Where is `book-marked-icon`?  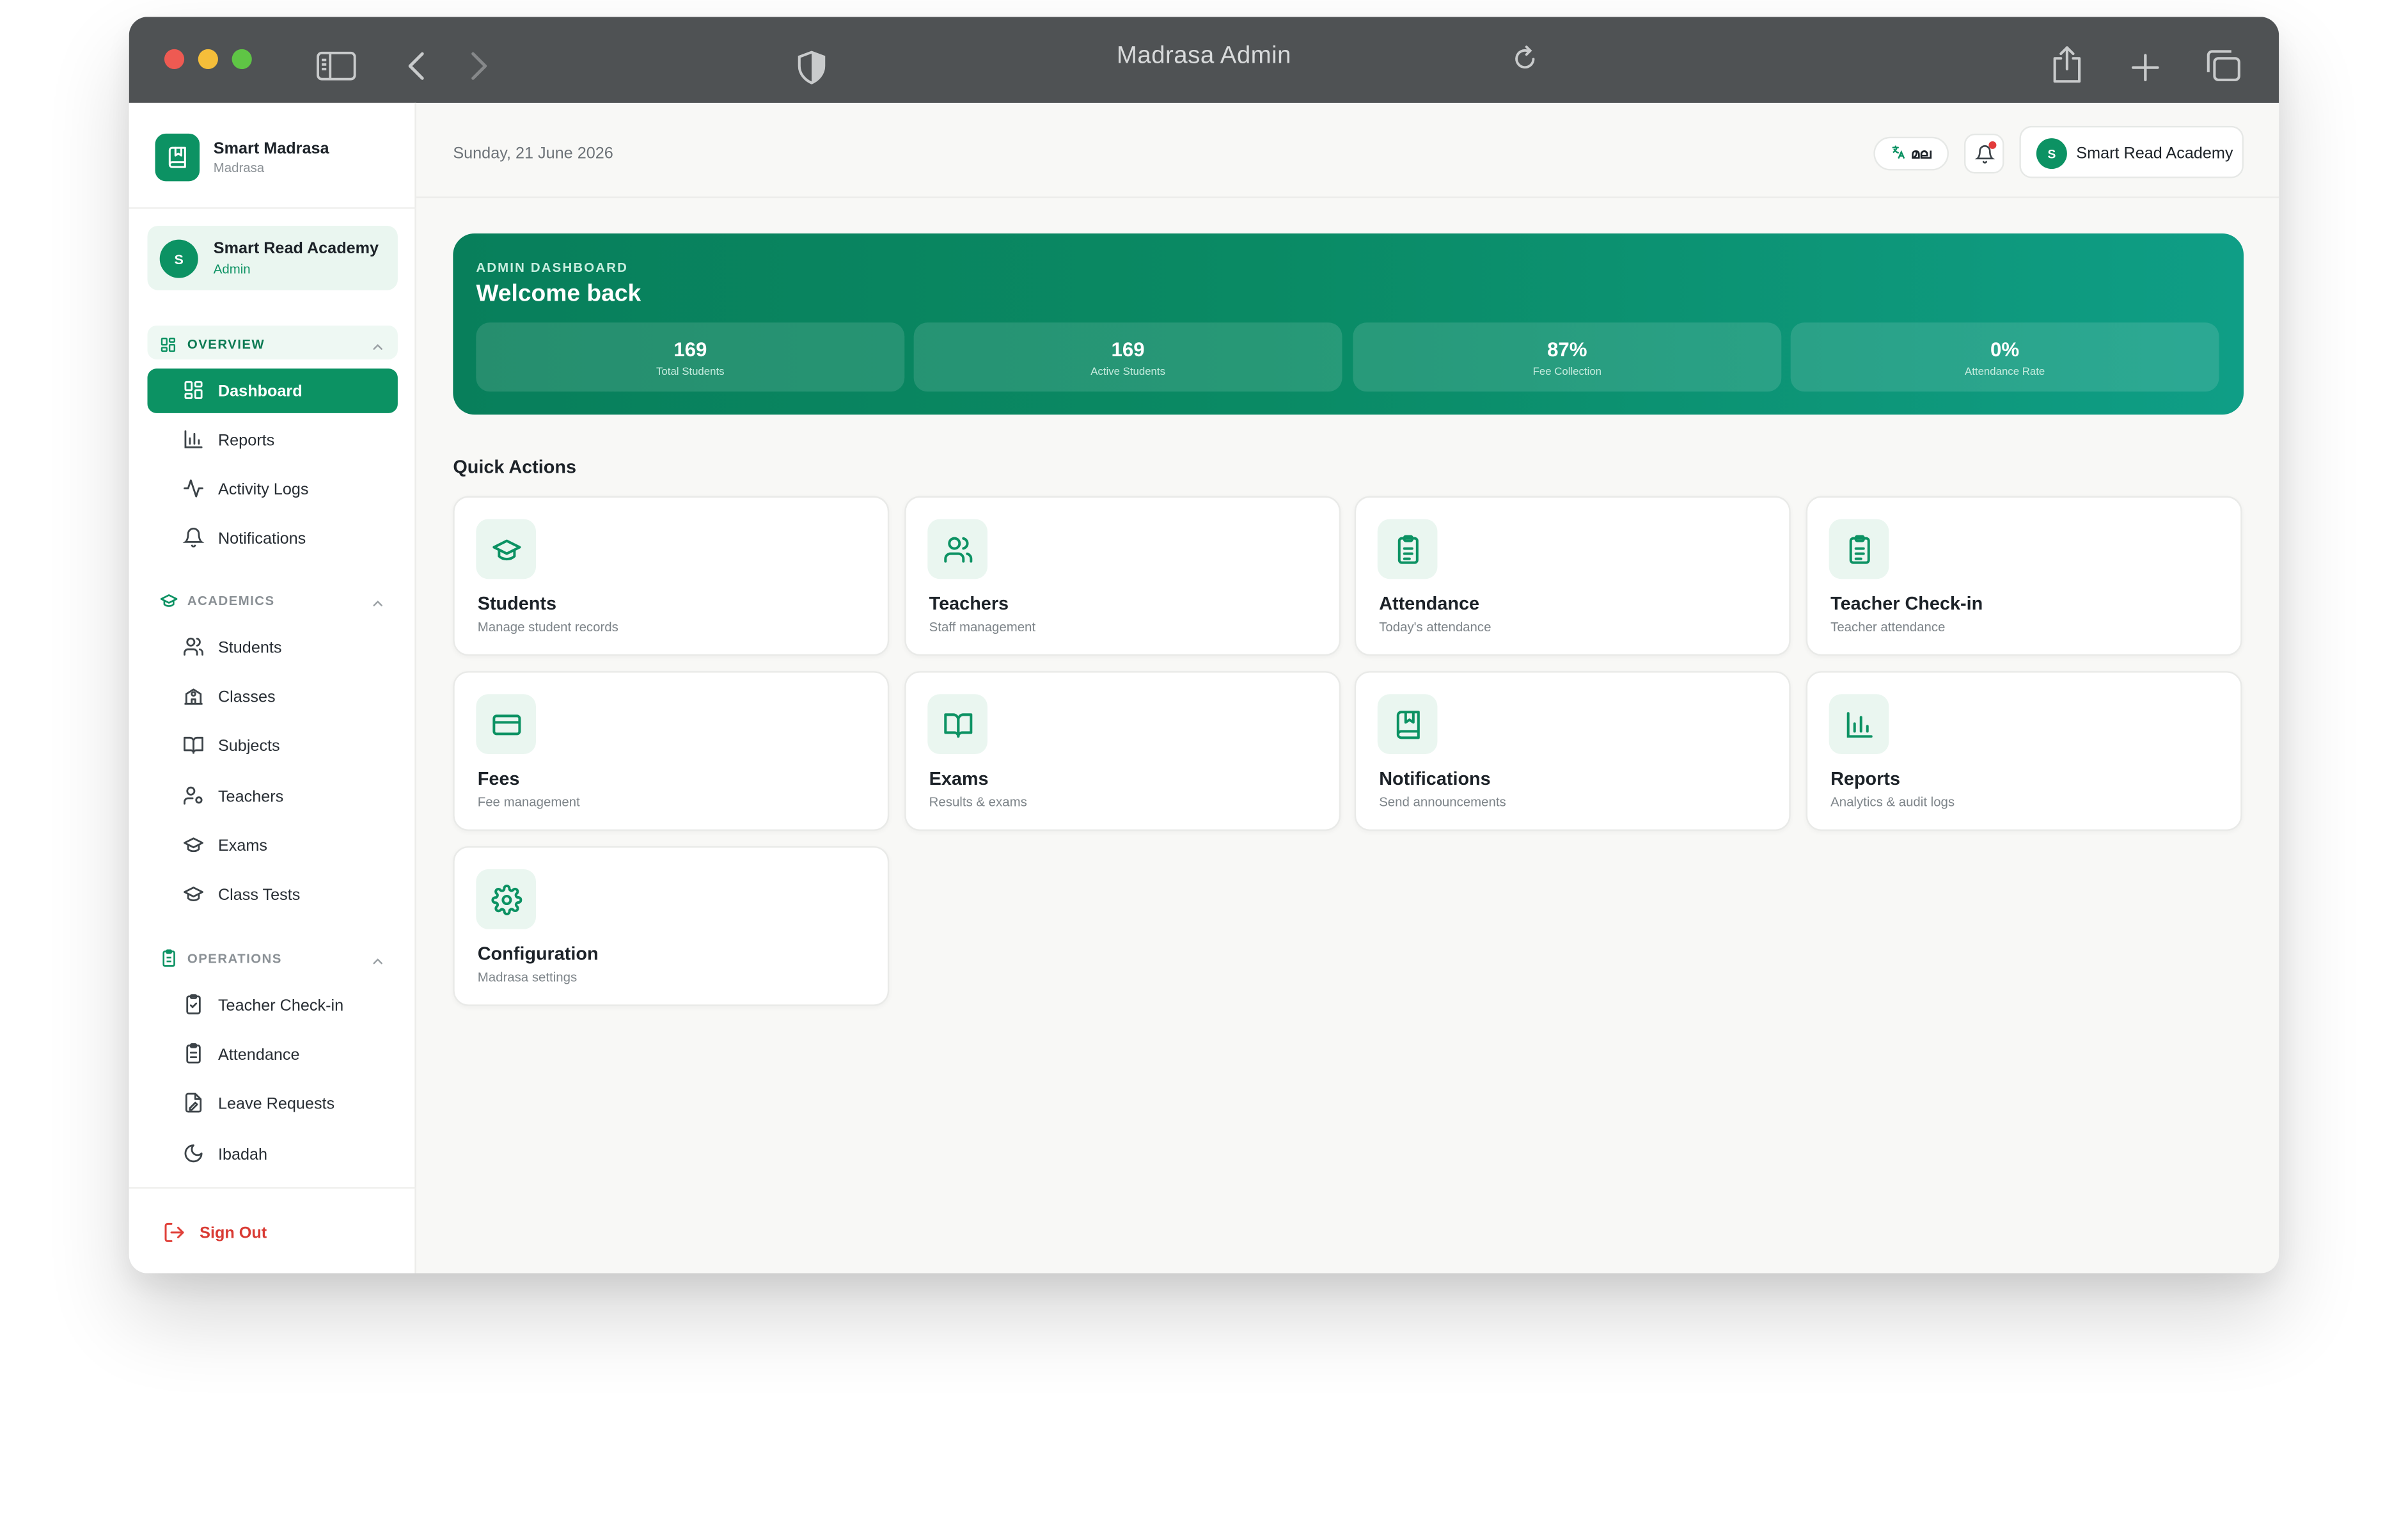 book-marked-icon is located at coordinates (1408, 724).